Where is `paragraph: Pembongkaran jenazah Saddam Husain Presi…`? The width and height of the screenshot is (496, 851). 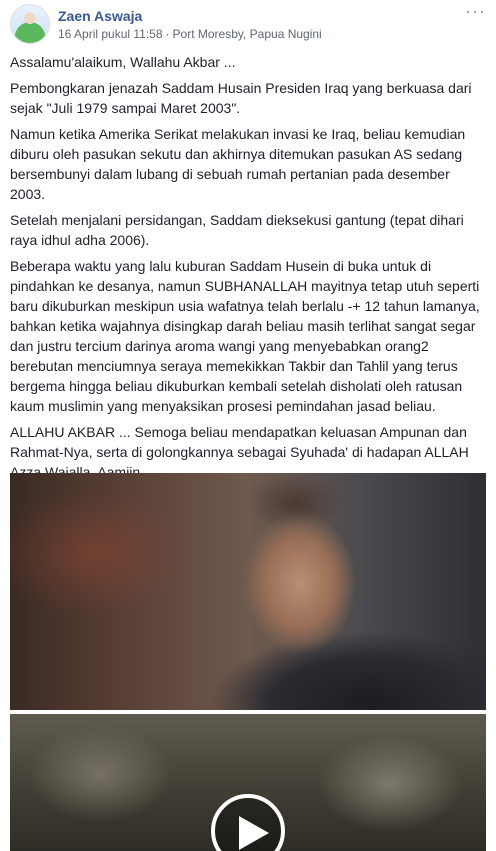
paragraph: Pembongkaran jenazah Saddam Husain Presi… is located at coordinates (241, 98).